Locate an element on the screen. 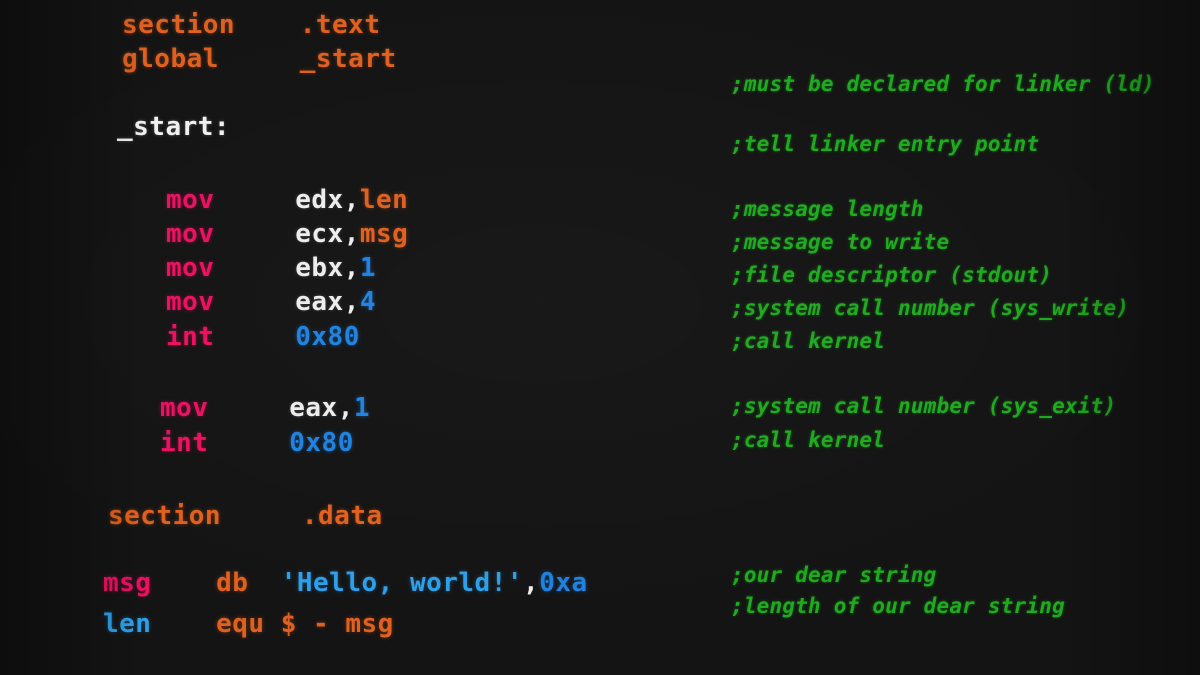 This screenshot has height=675, width=1200. line-int-0x80-write: int 0x80 is located at coordinates (263, 337).